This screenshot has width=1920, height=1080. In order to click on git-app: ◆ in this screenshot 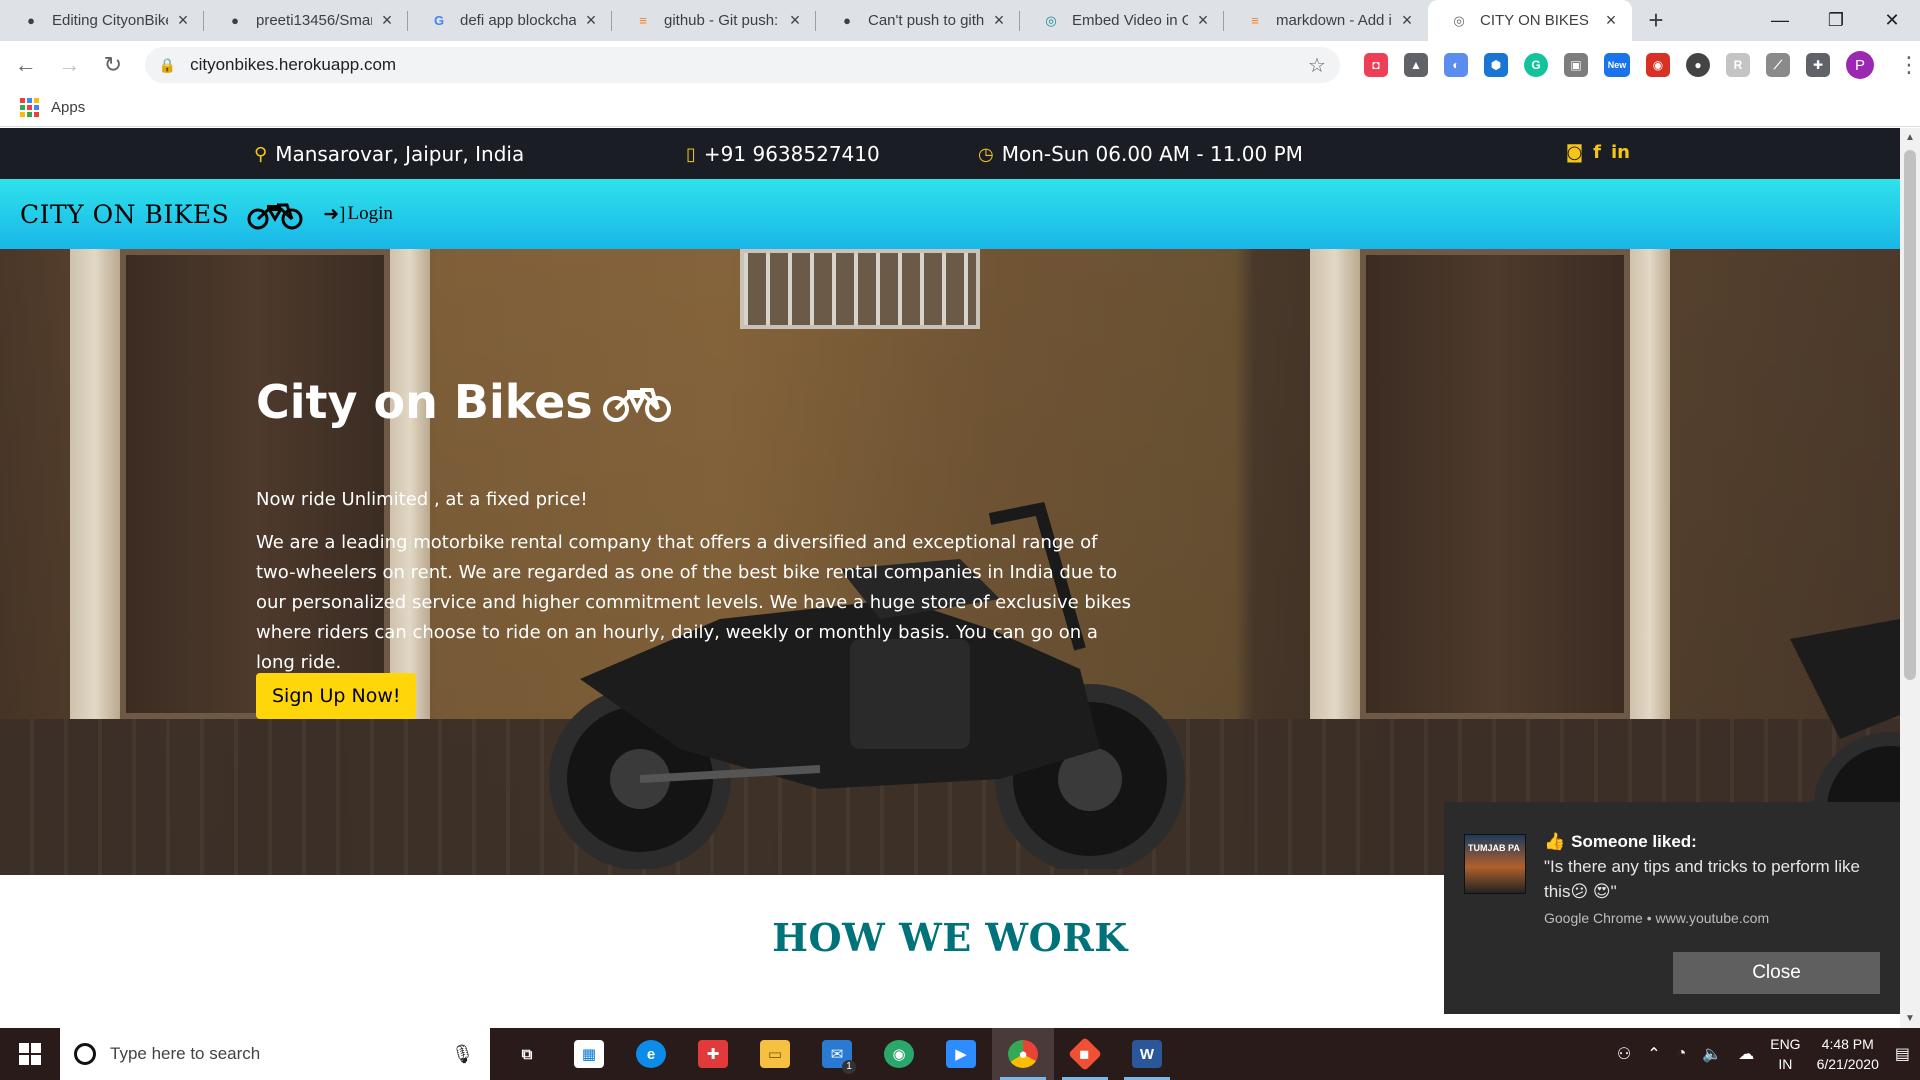, I will do `click(1085, 1054)`.